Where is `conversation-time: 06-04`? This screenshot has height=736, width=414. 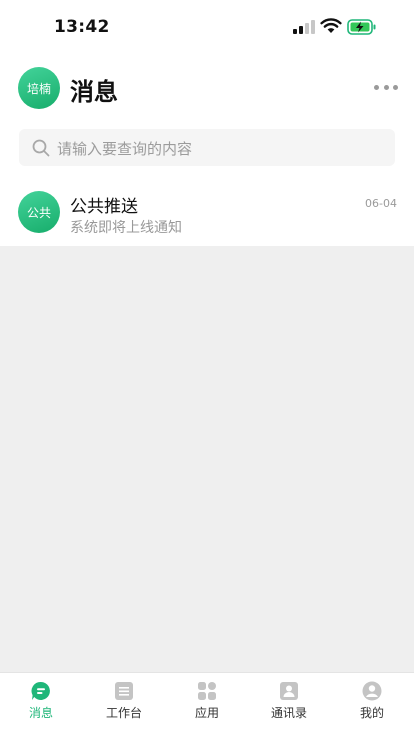
conversation-time: 06-04 is located at coordinates (381, 203).